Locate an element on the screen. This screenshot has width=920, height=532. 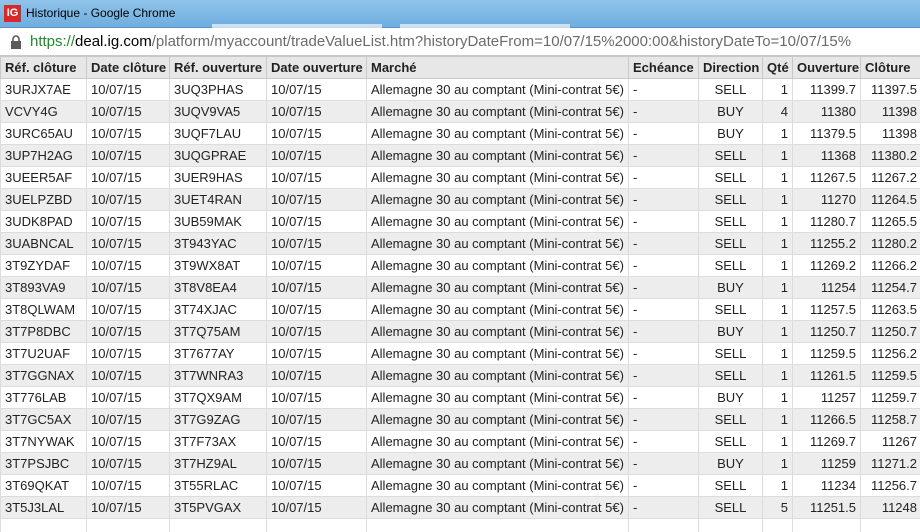
cell-ref-cloture: 3T7NYWAK is located at coordinates (43, 441).